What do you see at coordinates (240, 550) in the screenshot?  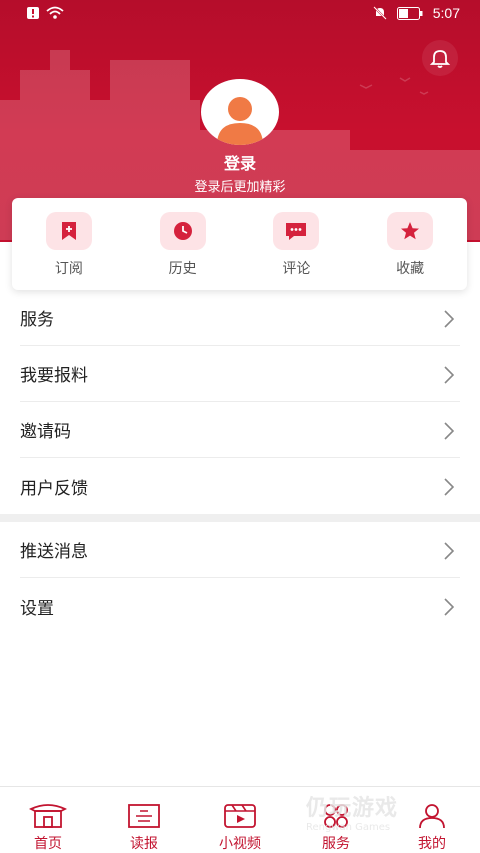 I see `menu-item-push-messages: 推送消息` at bounding box center [240, 550].